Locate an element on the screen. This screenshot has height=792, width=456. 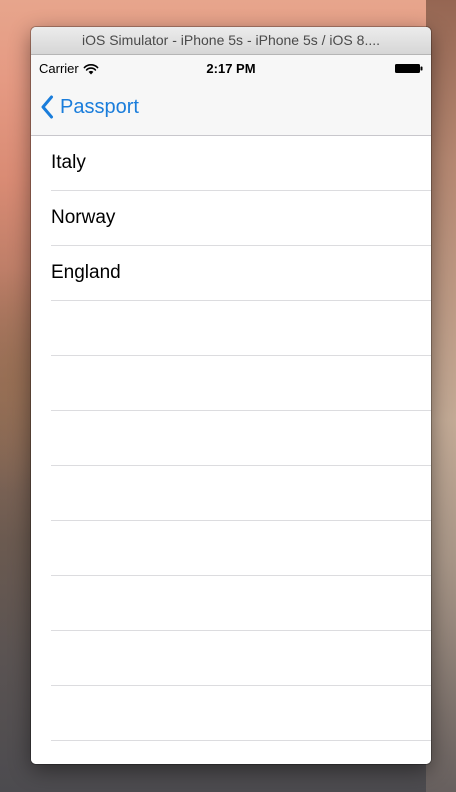
status-time: 2:17 PM is located at coordinates (231, 68).